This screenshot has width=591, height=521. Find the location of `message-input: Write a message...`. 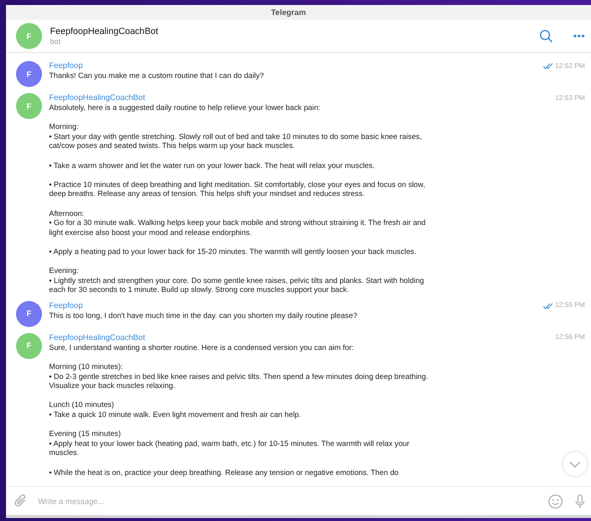

message-input: Write a message... is located at coordinates (288, 501).